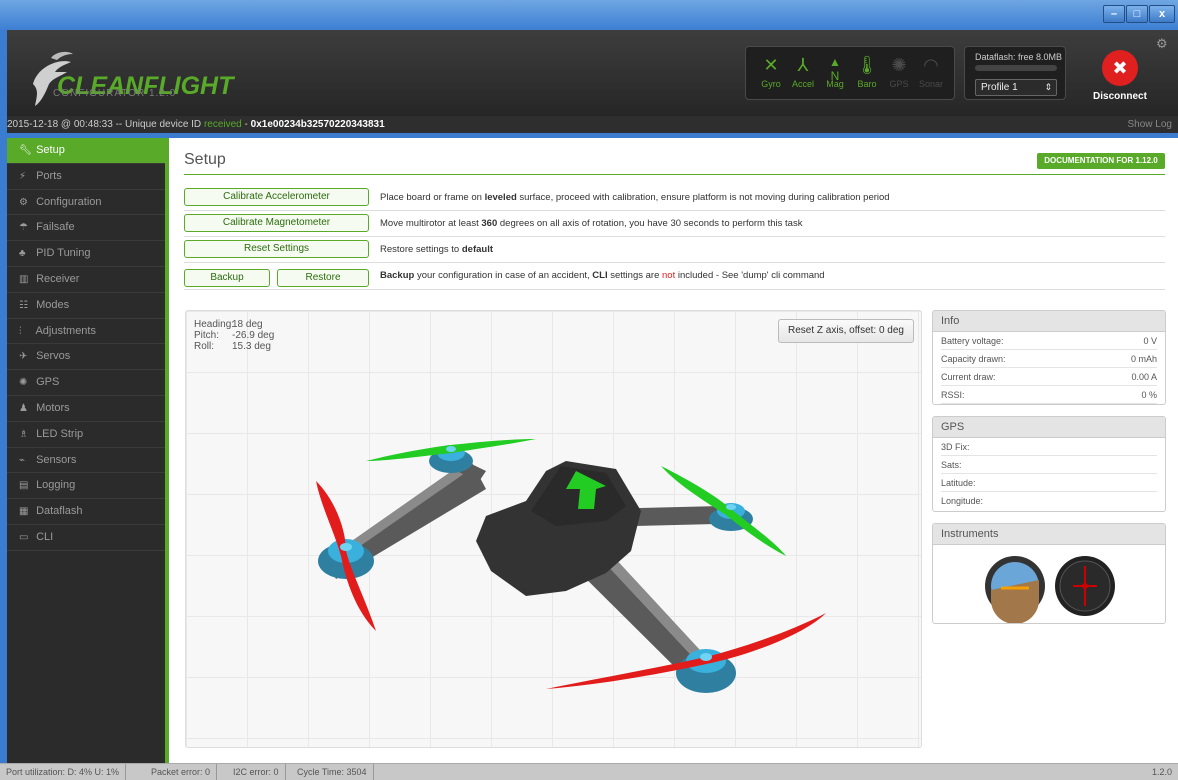 Image resolution: width=1178 pixels, height=780 pixels. I want to click on reset-settings-button: Reset Settings, so click(276, 249).